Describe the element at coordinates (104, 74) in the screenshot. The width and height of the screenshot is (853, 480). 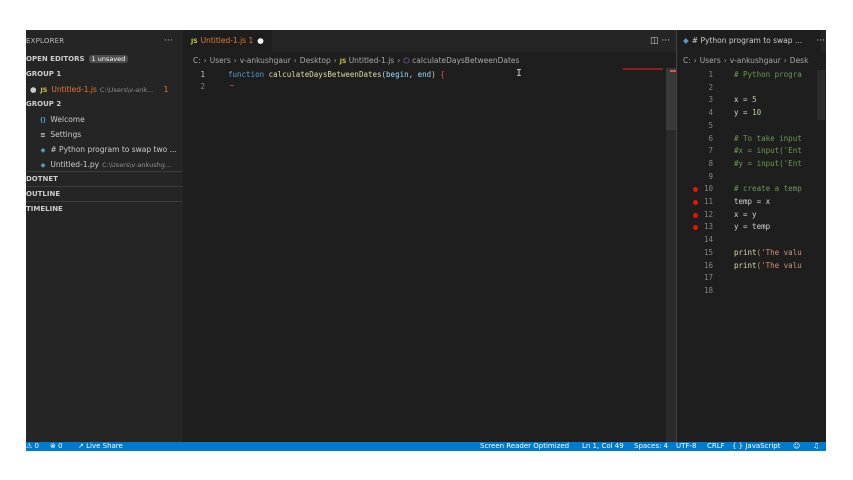
I see `group1-header: GROUP 1` at that location.